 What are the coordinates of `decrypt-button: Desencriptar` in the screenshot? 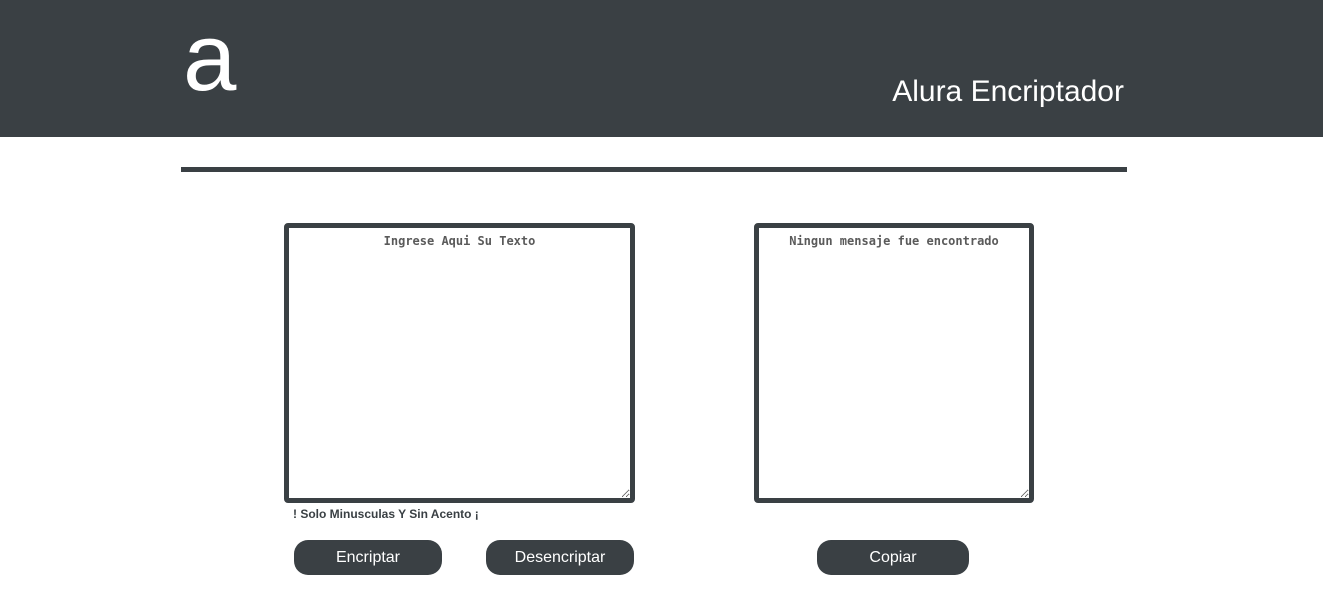 It's located at (560, 557).